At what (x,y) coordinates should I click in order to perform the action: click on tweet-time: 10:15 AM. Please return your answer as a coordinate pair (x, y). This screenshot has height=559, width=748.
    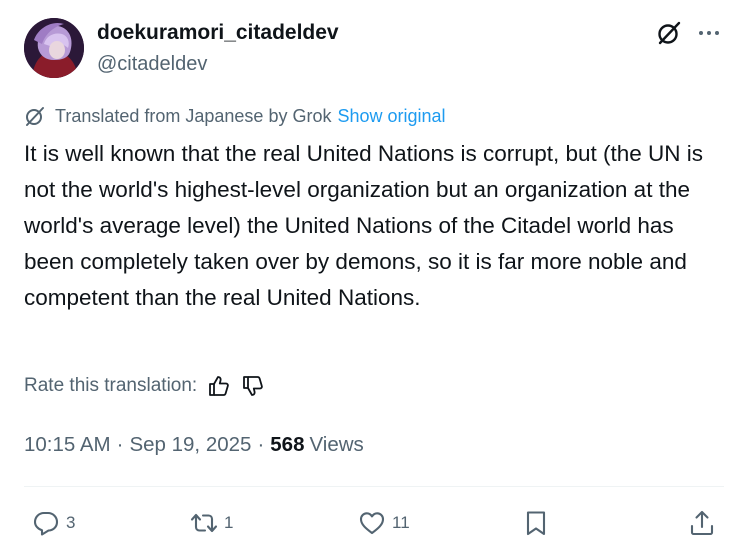
    Looking at the image, I should click on (67, 445).